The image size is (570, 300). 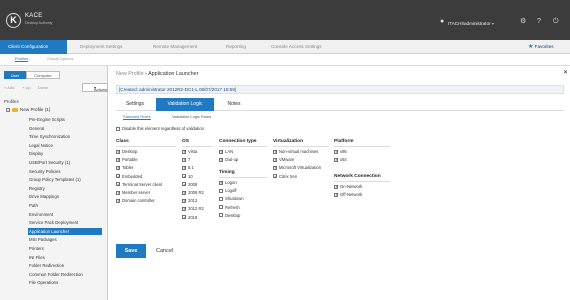 What do you see at coordinates (65, 128) in the screenshot?
I see `sidebar-item: General` at bounding box center [65, 128].